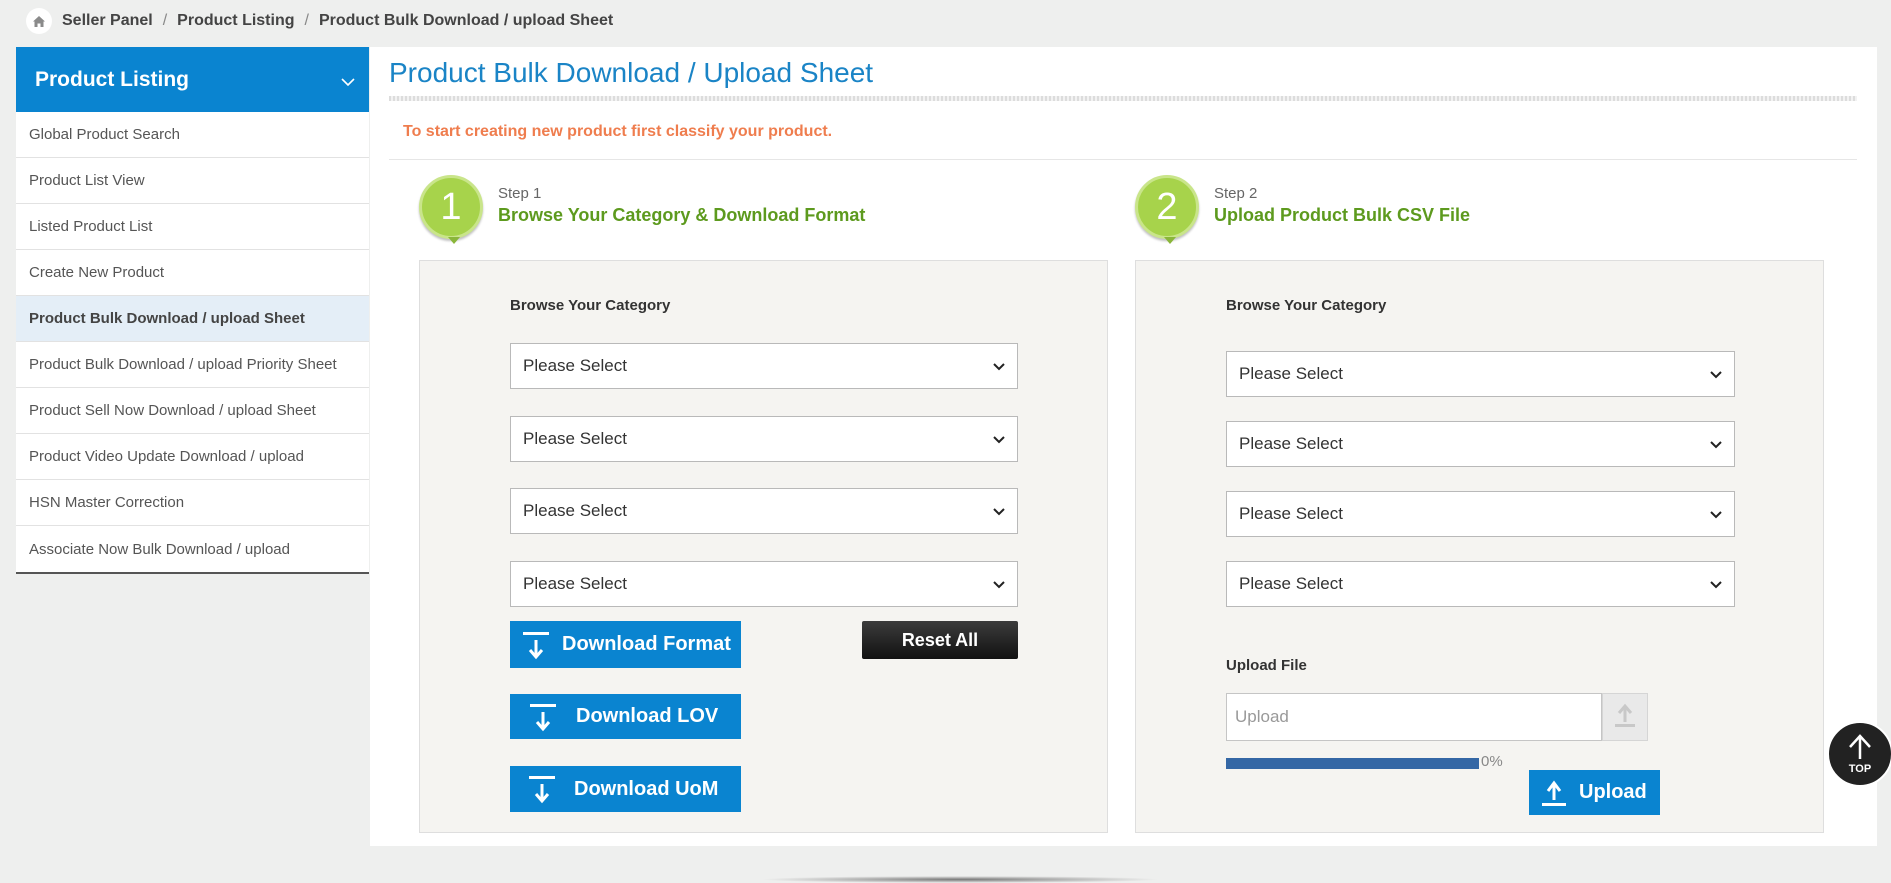  What do you see at coordinates (631, 72) in the screenshot?
I see `page-title: Product Bulk Download / Upload Sheet` at bounding box center [631, 72].